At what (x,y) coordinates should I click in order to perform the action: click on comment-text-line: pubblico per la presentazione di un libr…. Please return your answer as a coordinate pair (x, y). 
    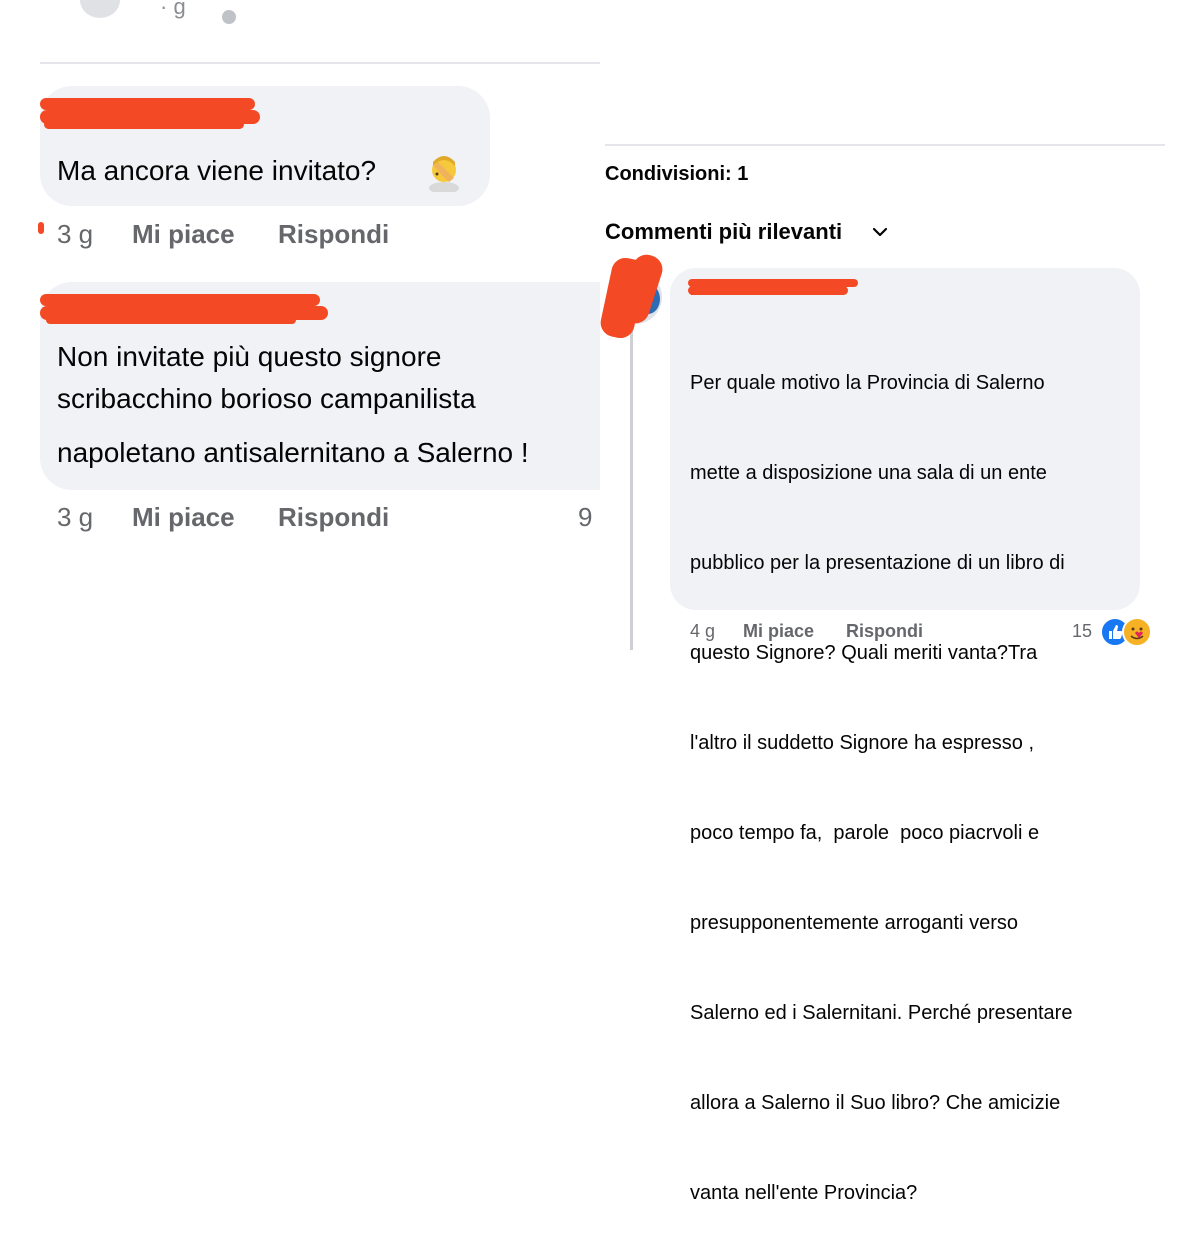
    Looking at the image, I should click on (877, 563).